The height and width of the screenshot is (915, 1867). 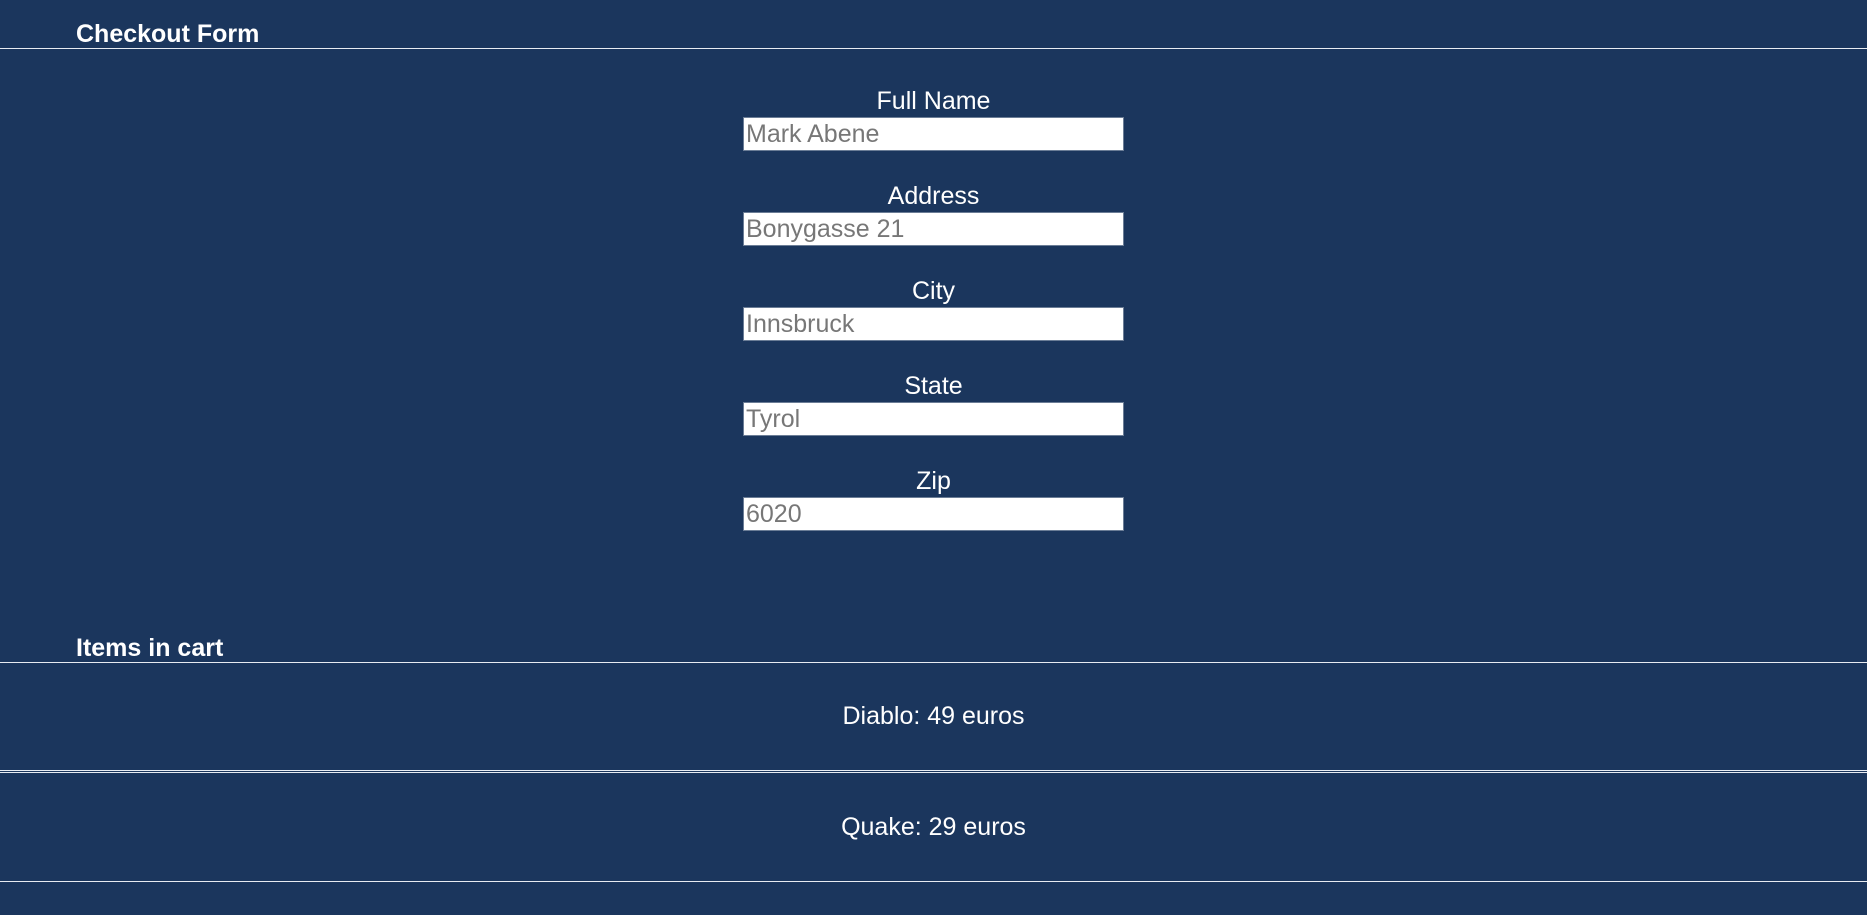 I want to click on state-input, so click(x=933, y=419).